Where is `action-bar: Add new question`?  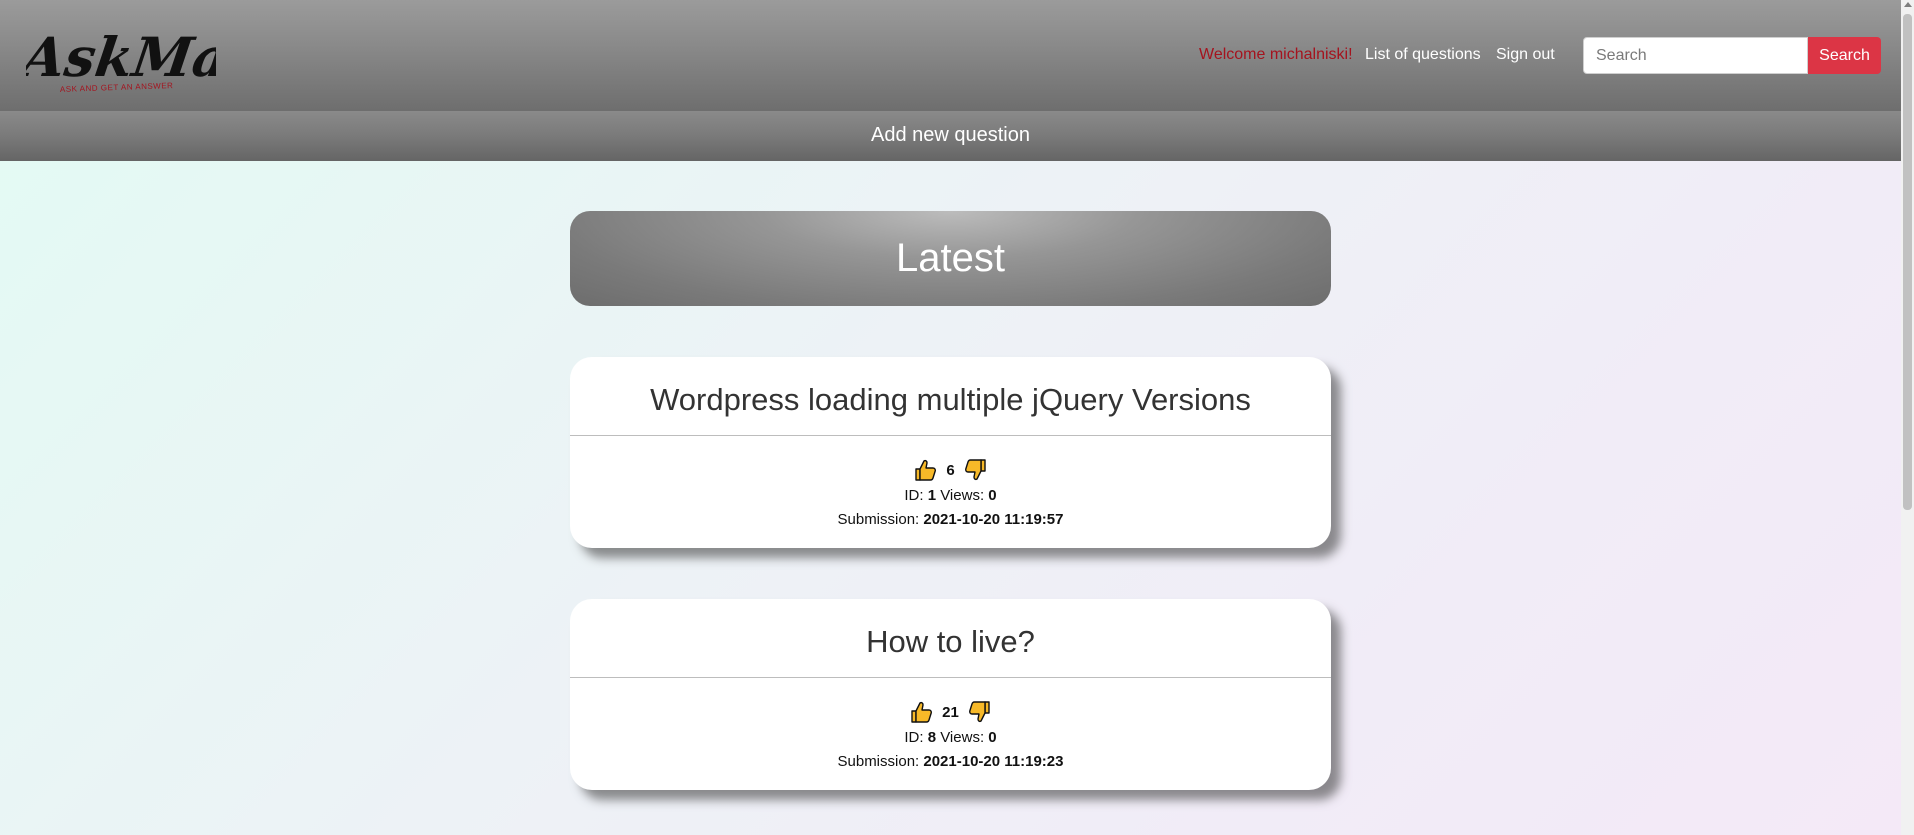 action-bar: Add new question is located at coordinates (950, 136).